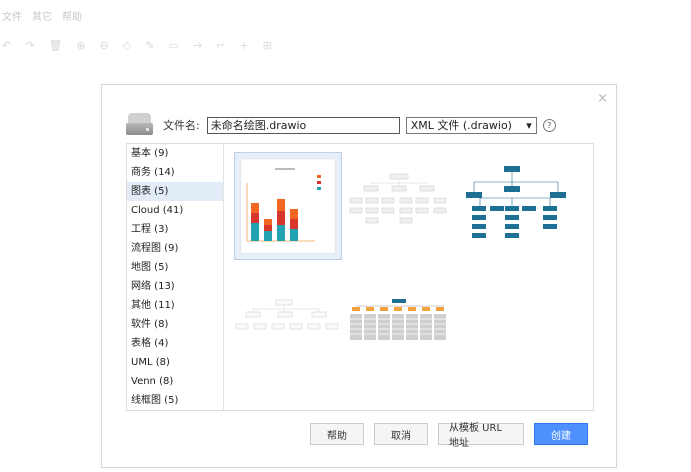 This screenshot has height=472, width=691. What do you see at coordinates (561, 434) in the screenshot?
I see `create-button: 创建` at bounding box center [561, 434].